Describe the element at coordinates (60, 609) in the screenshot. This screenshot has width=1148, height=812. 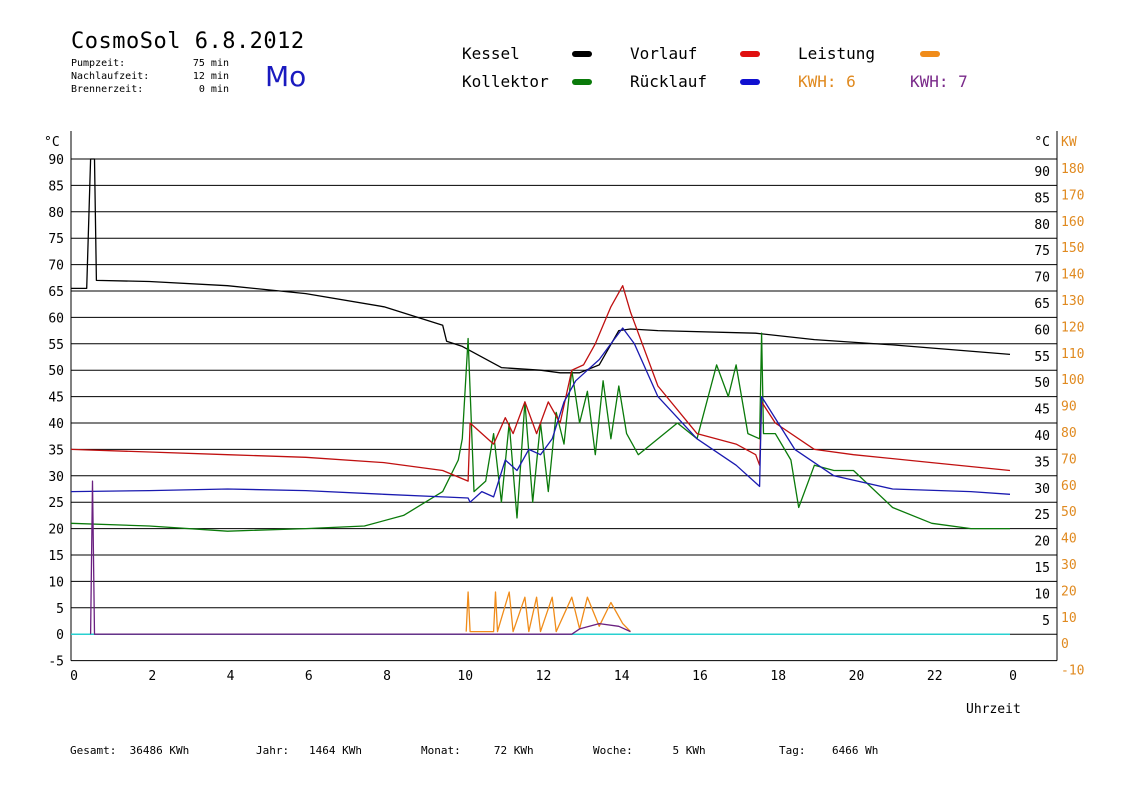
I see `y-tick-label-left: 5` at that location.